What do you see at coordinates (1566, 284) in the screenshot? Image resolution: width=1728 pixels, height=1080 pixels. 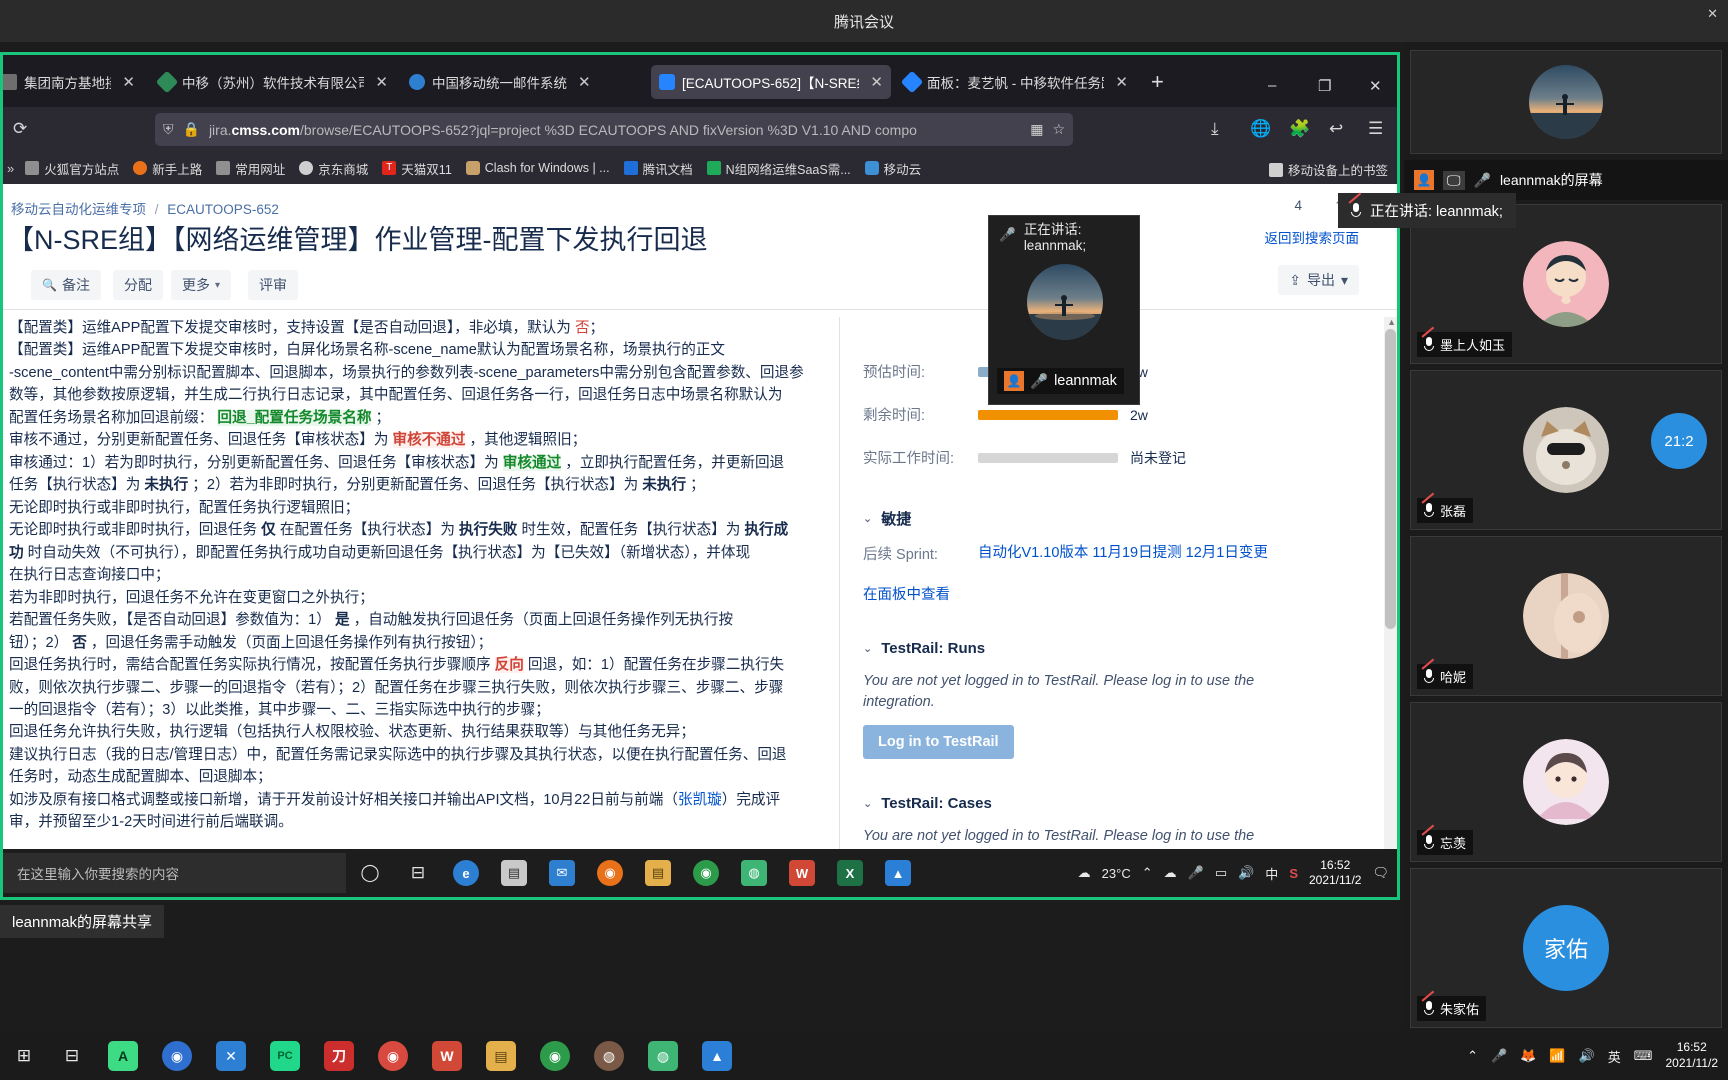 I see `participant-tile-0: 墨上人如玉` at bounding box center [1566, 284].